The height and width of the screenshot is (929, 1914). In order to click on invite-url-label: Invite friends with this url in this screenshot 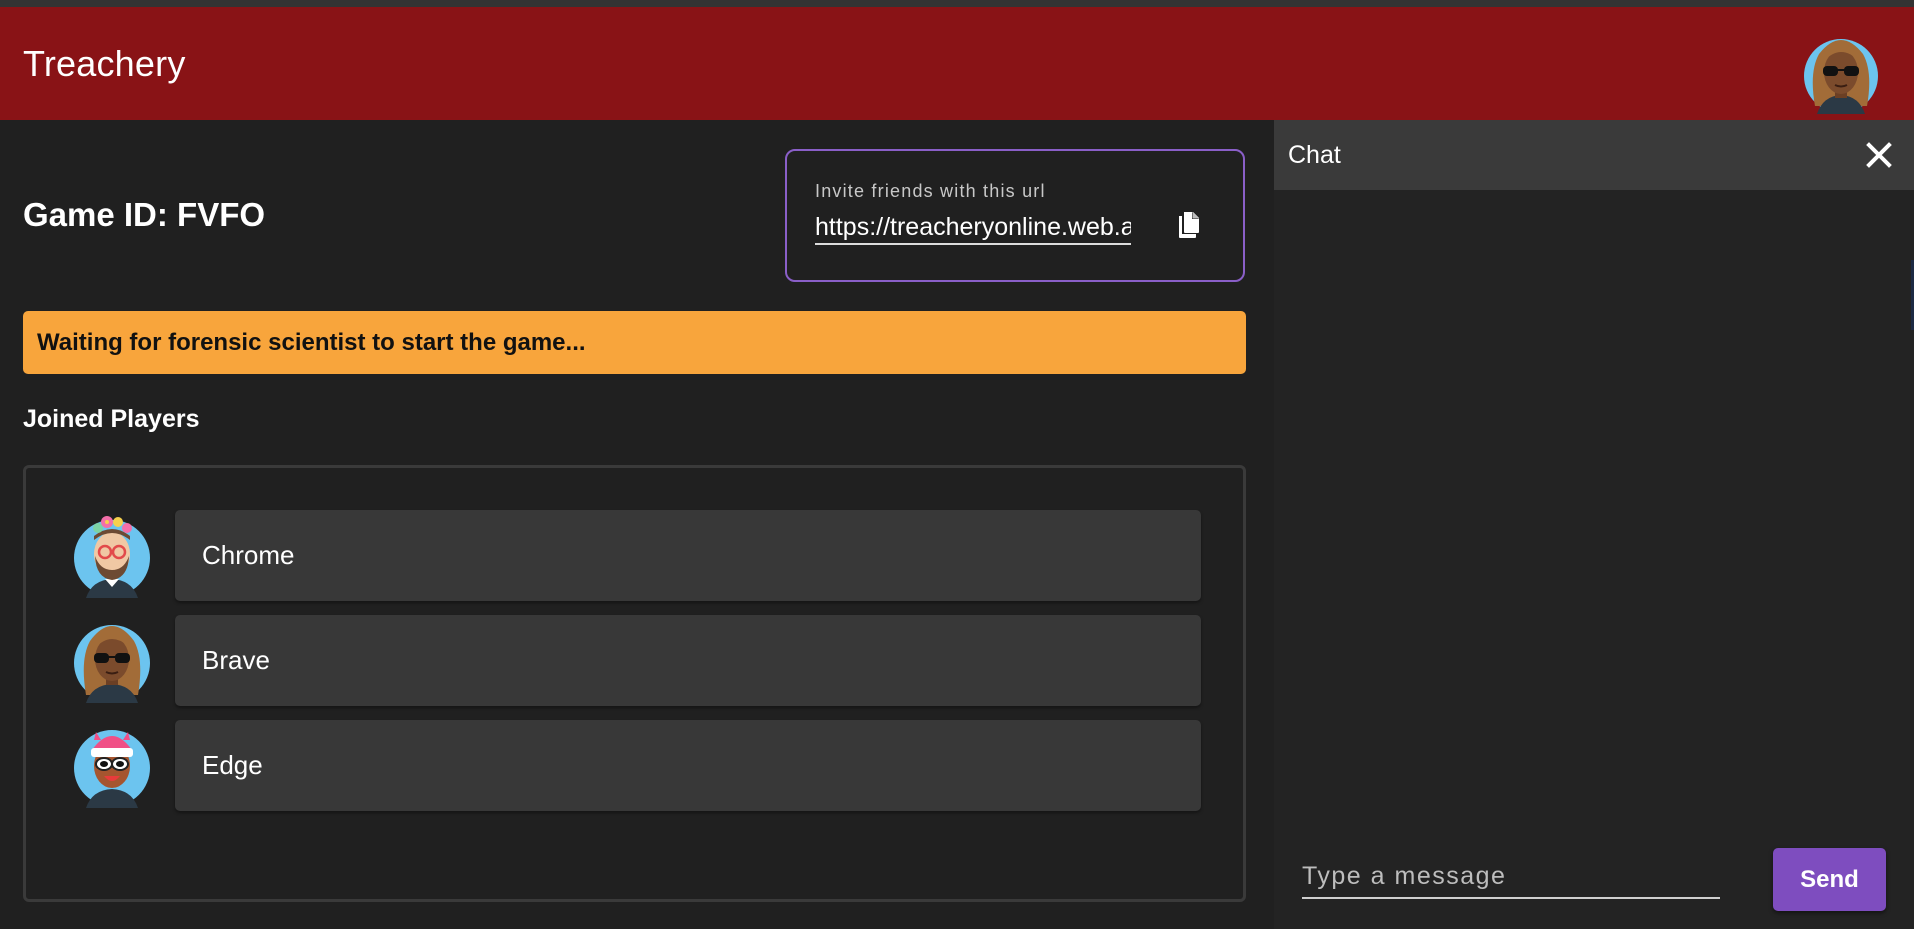, I will do `click(930, 191)`.